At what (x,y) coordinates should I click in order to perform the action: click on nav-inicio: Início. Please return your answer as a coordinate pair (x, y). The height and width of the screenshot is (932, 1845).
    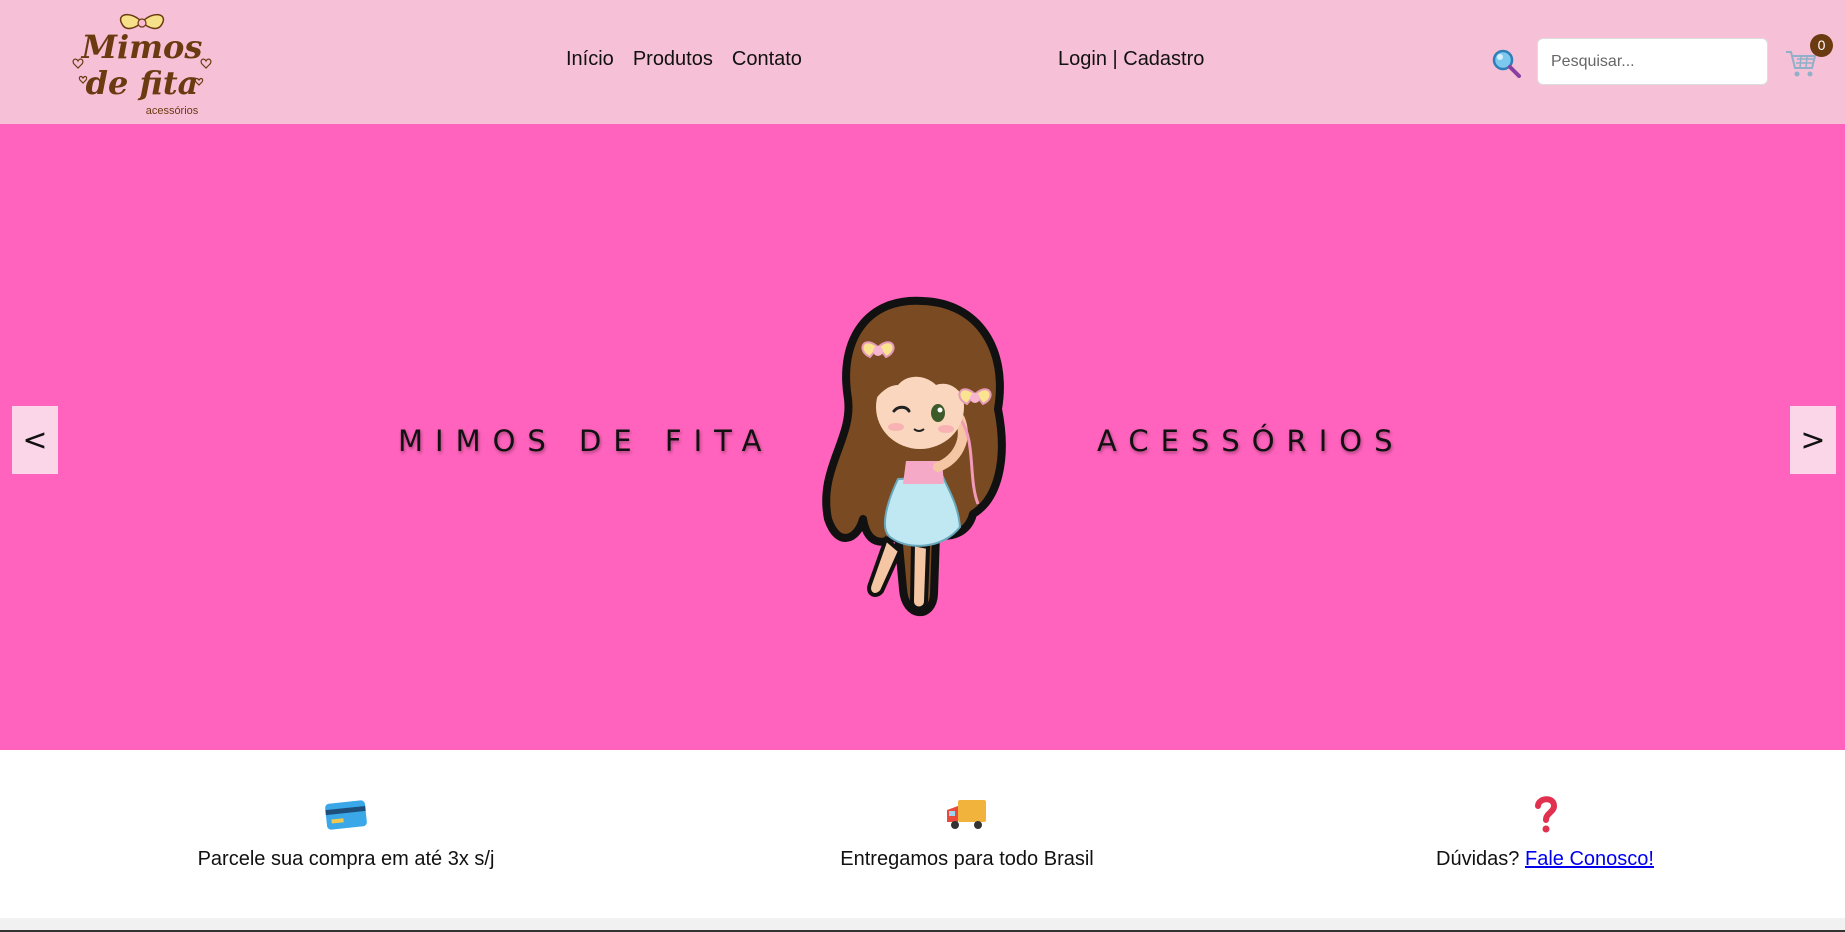
    Looking at the image, I should click on (590, 59).